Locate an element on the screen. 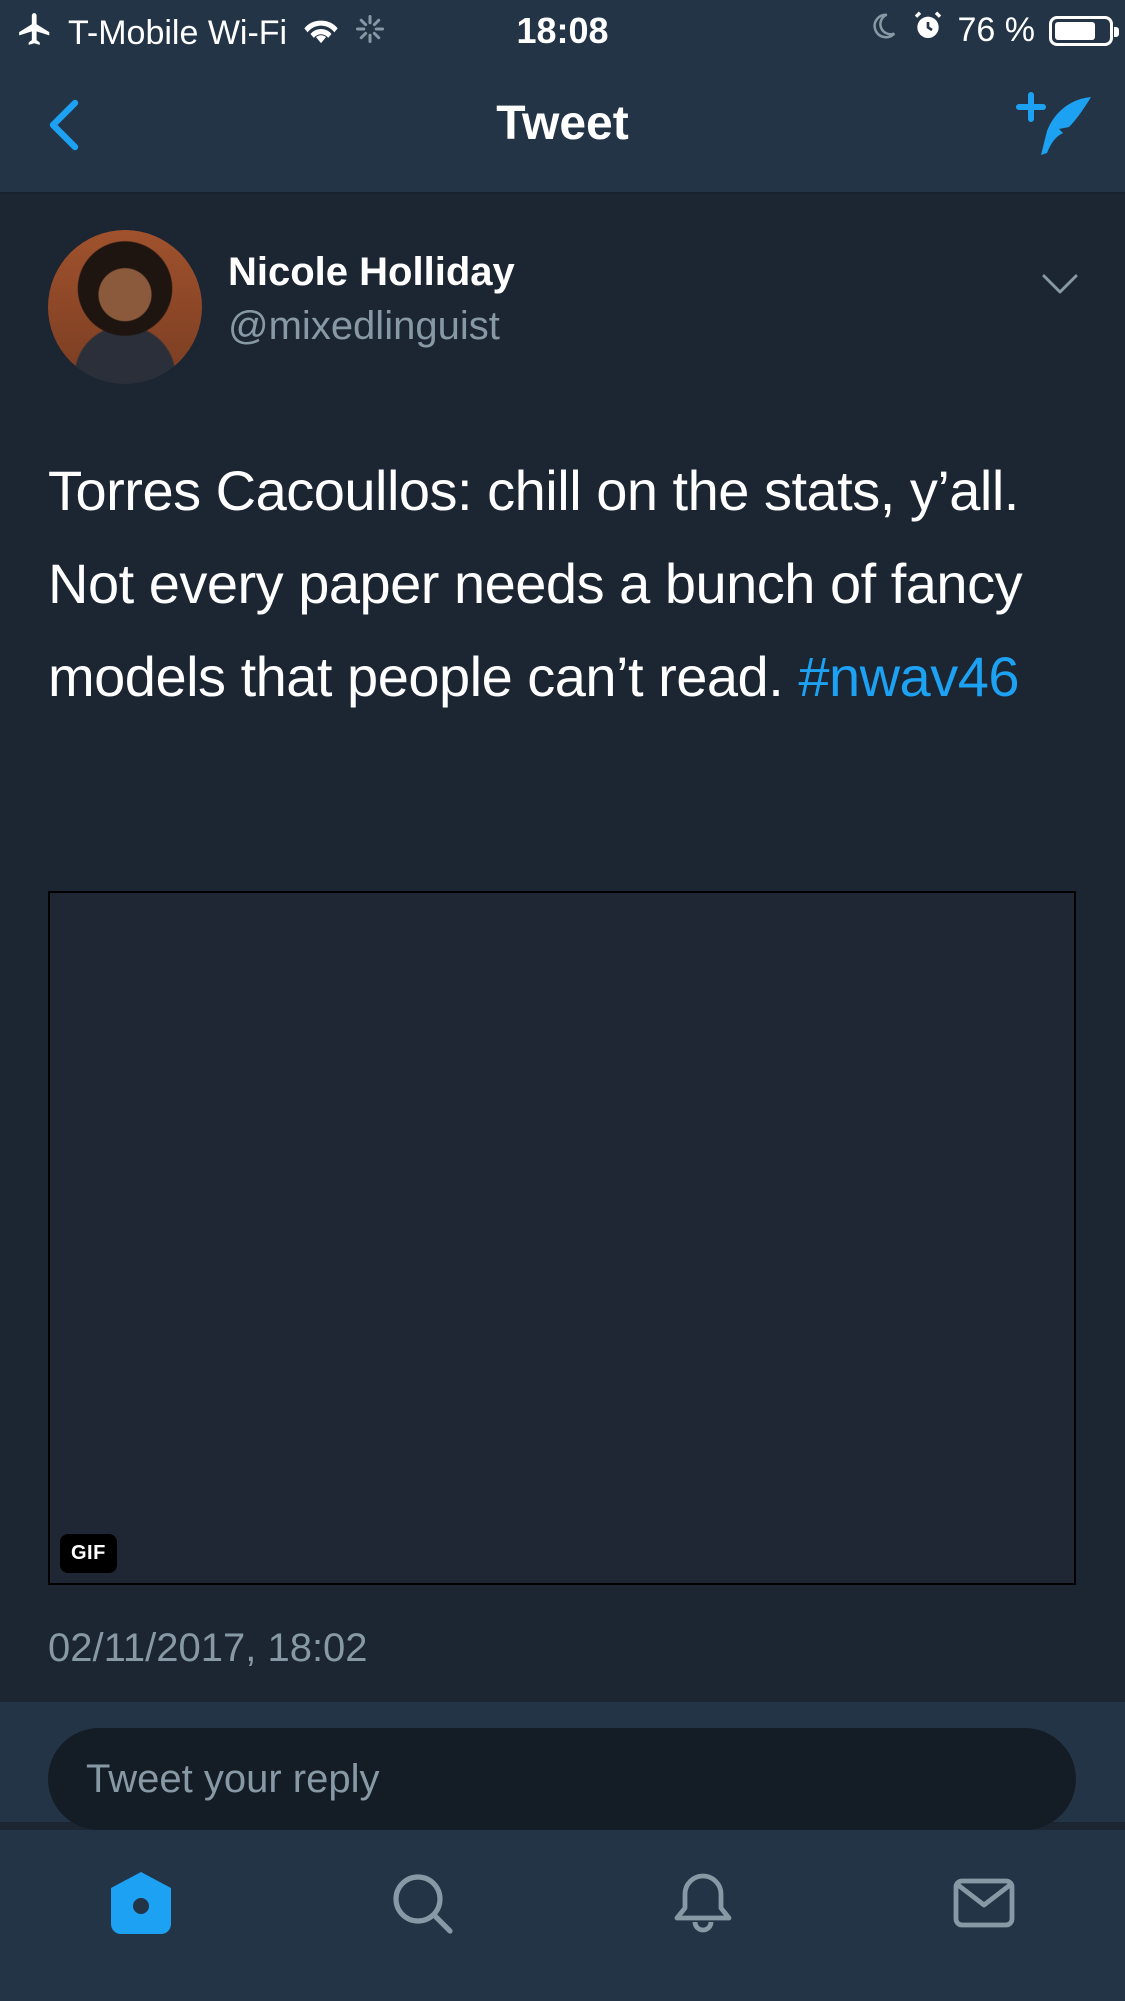 The image size is (1125, 2001). activity-spinner-icon is located at coordinates (370, 33).